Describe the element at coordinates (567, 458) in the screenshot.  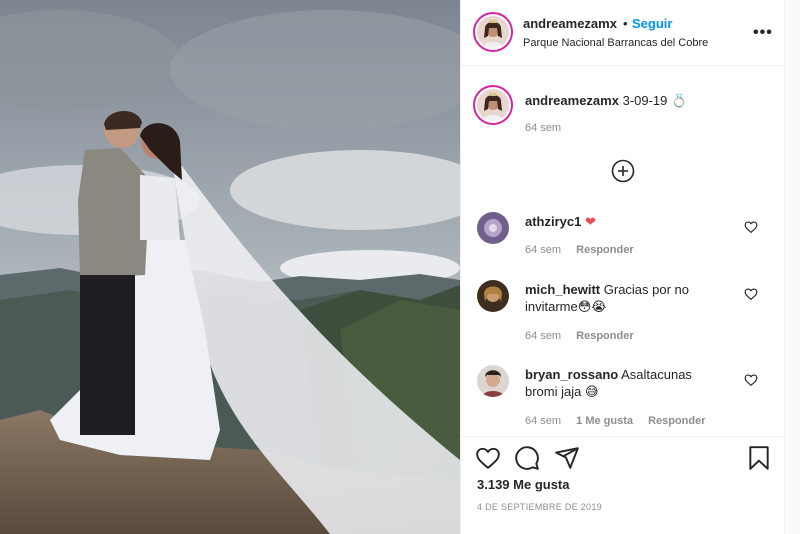
I see `share-icon` at that location.